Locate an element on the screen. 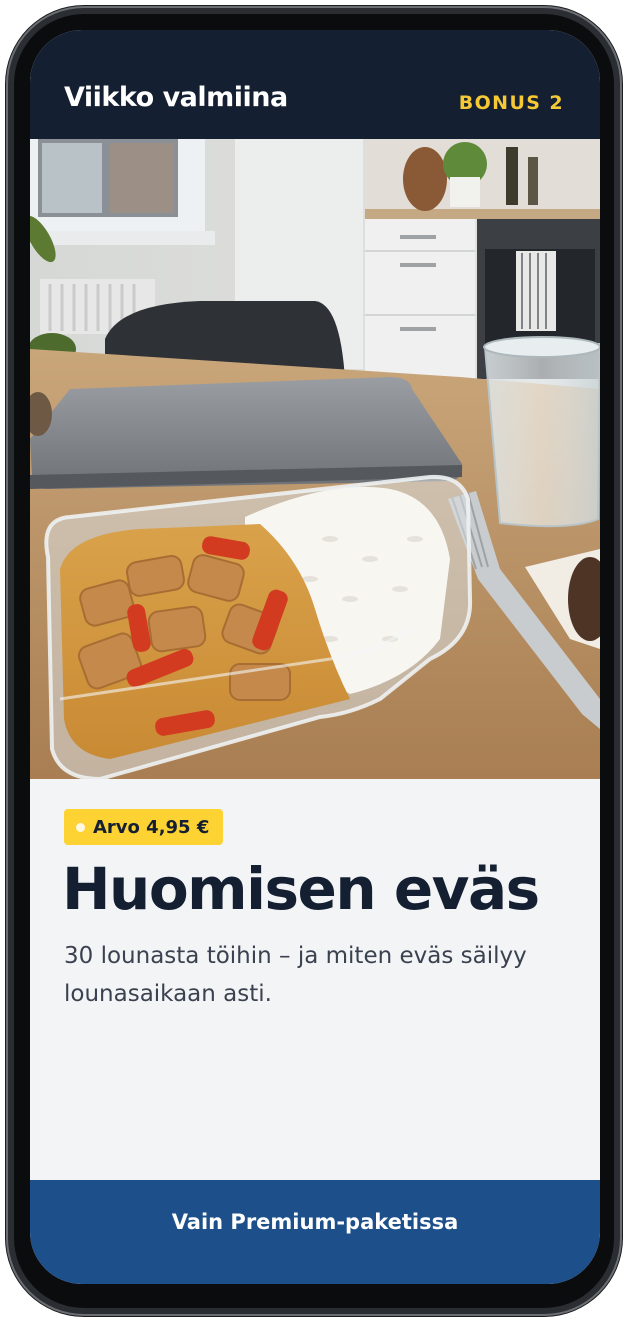 Image resolution: width=628 pixels, height=1322 pixels. offer-title: Huomisen eväs is located at coordinates (301, 889).